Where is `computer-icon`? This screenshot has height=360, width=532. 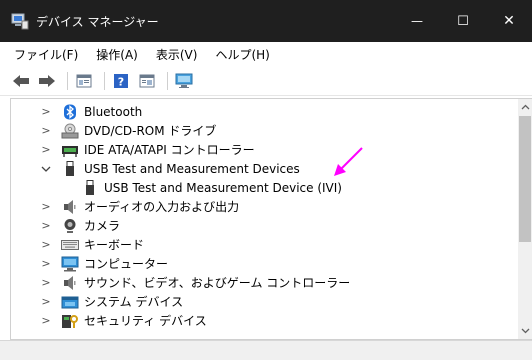 computer-icon is located at coordinates (70, 264).